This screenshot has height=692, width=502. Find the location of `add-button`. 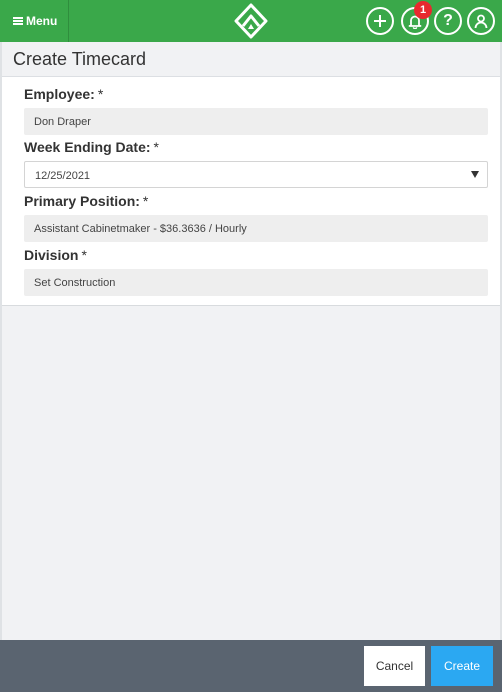

add-button is located at coordinates (380, 21).